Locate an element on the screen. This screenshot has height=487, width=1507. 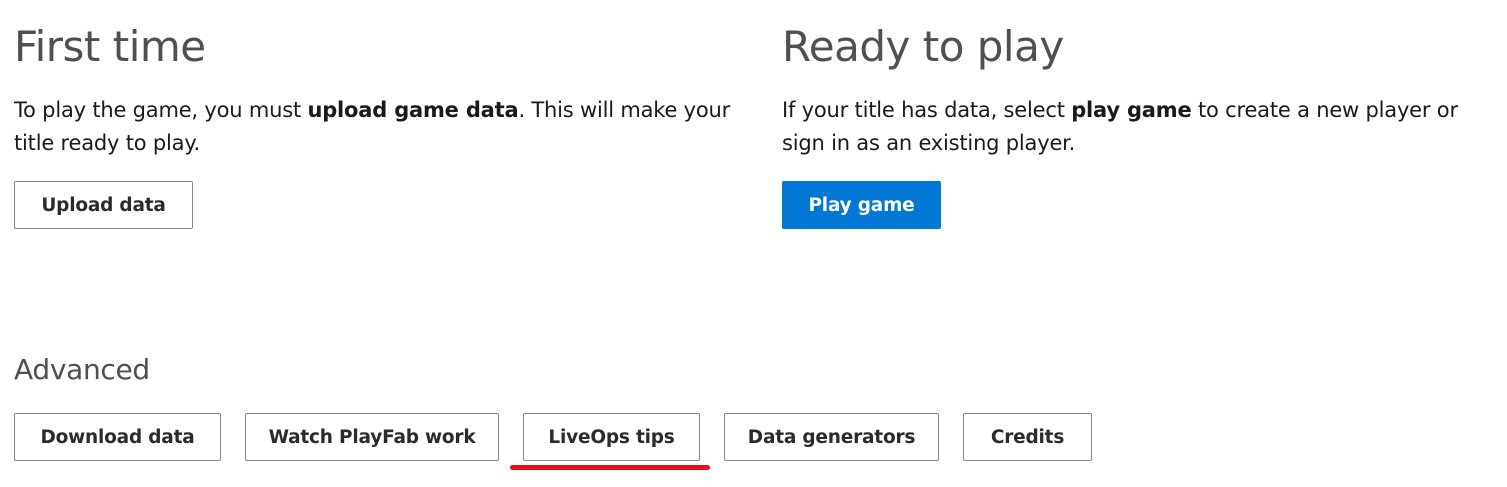
upload-data-button: Upload data is located at coordinates (103, 205).